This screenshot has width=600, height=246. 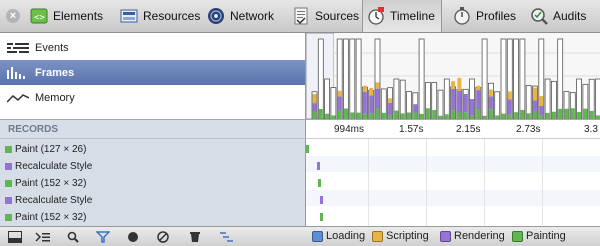 What do you see at coordinates (18, 48) in the screenshot?
I see `events-icon` at bounding box center [18, 48].